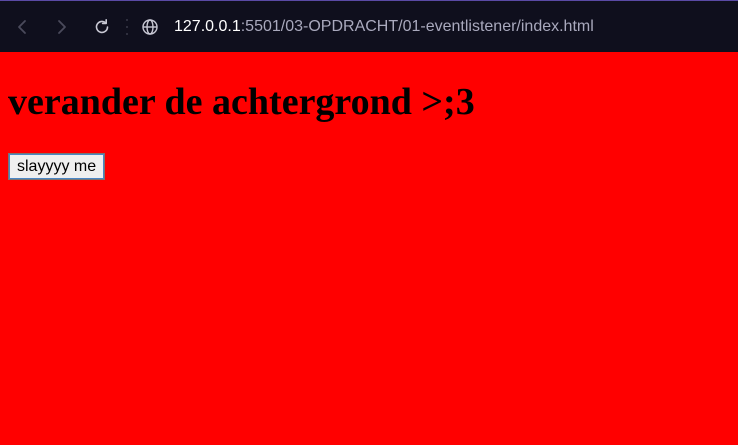 Image resolution: width=738 pixels, height=445 pixels. I want to click on toolbar-separator, so click(127, 26).